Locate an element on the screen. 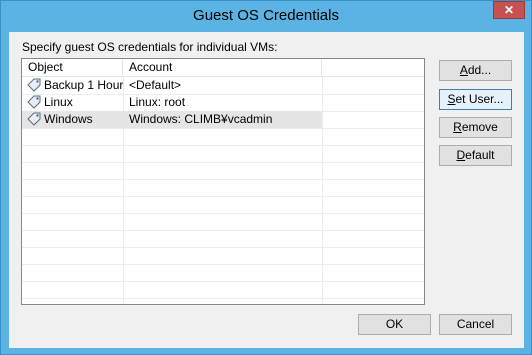  dialog-title: Guest OS Credentials is located at coordinates (266, 15).